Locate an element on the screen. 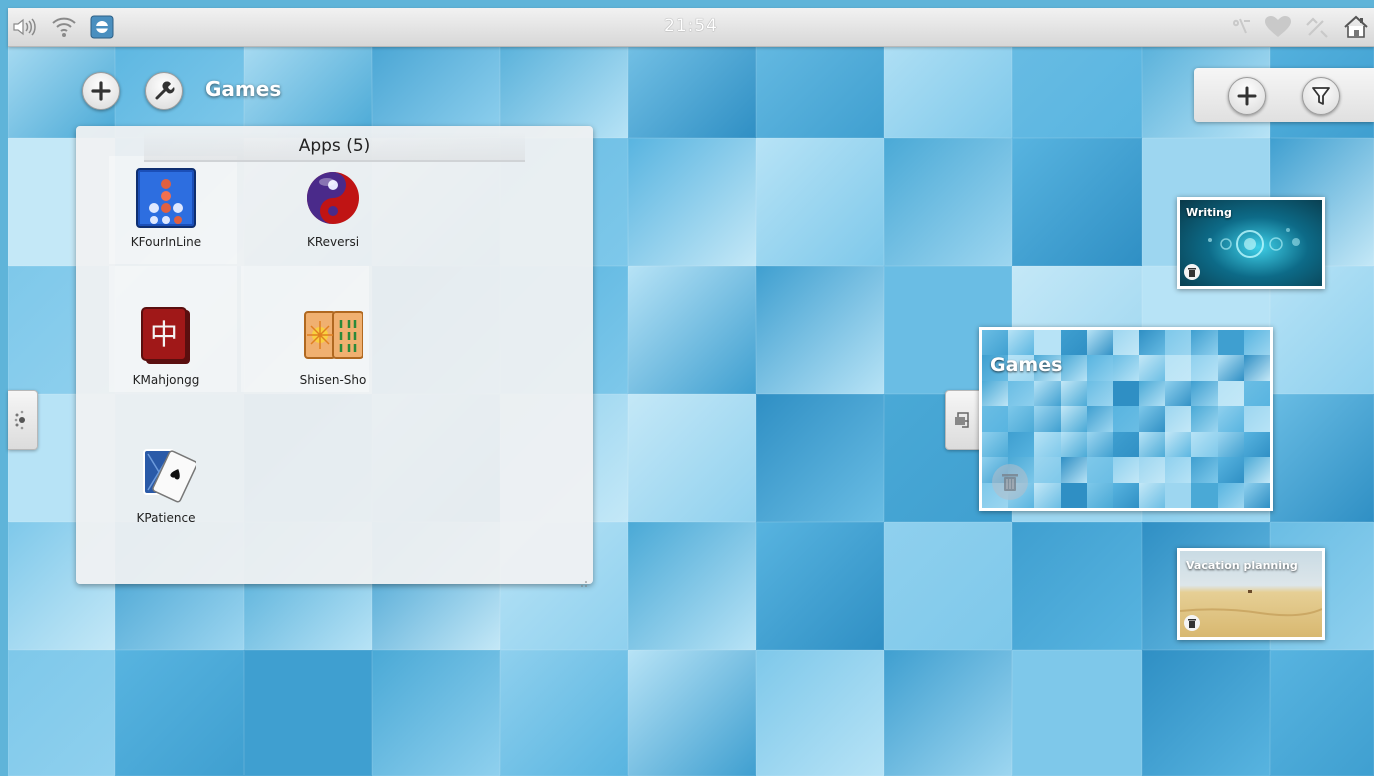  activity-title: Vacation planning is located at coordinates (1242, 565).